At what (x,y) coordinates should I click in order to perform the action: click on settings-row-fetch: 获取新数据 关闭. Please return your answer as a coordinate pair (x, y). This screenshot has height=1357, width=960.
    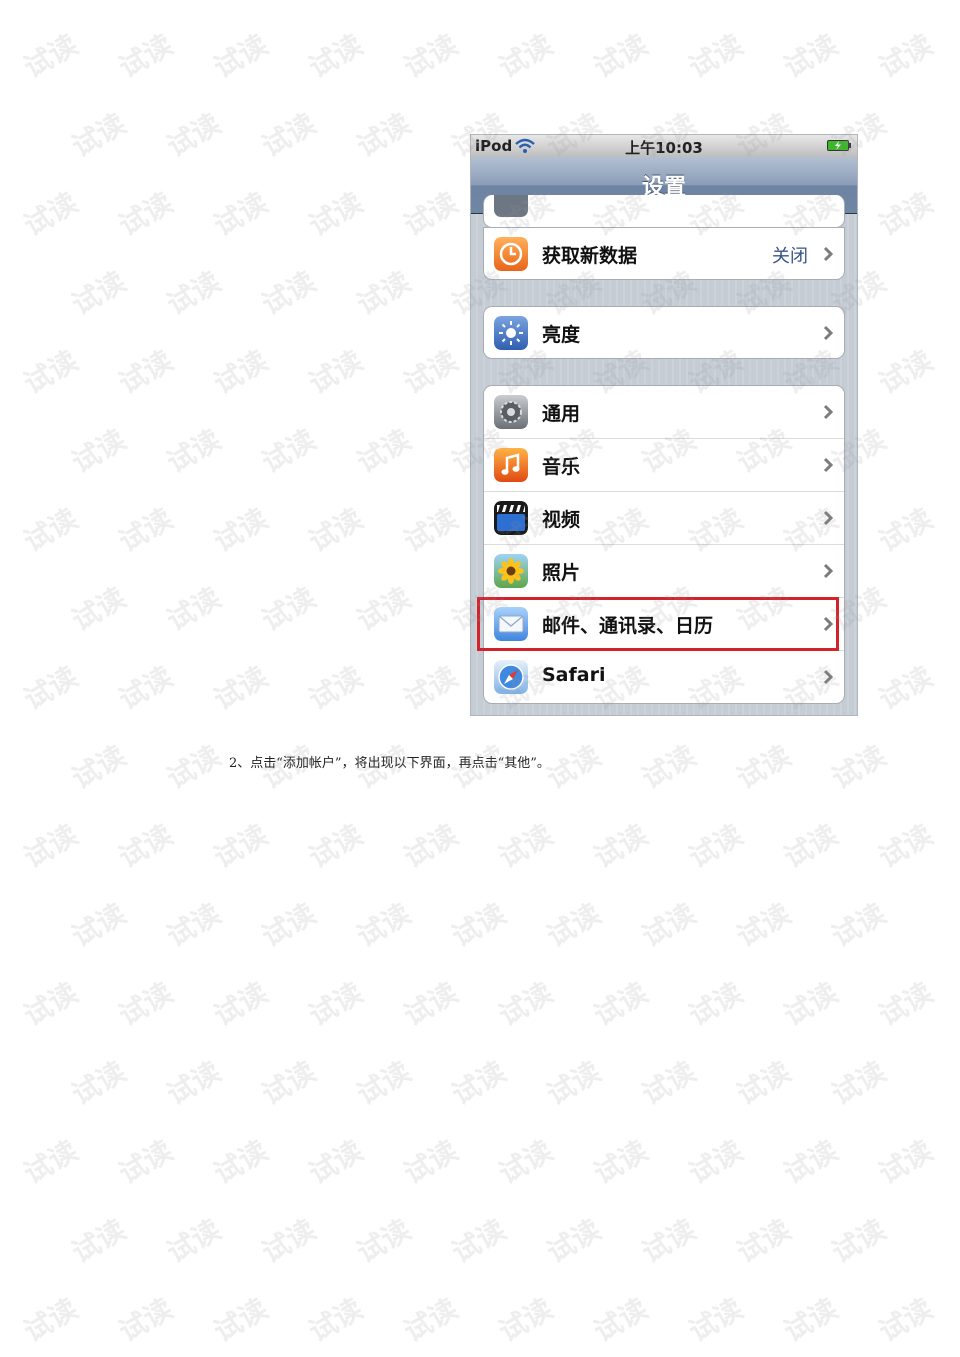
    Looking at the image, I should click on (664, 253).